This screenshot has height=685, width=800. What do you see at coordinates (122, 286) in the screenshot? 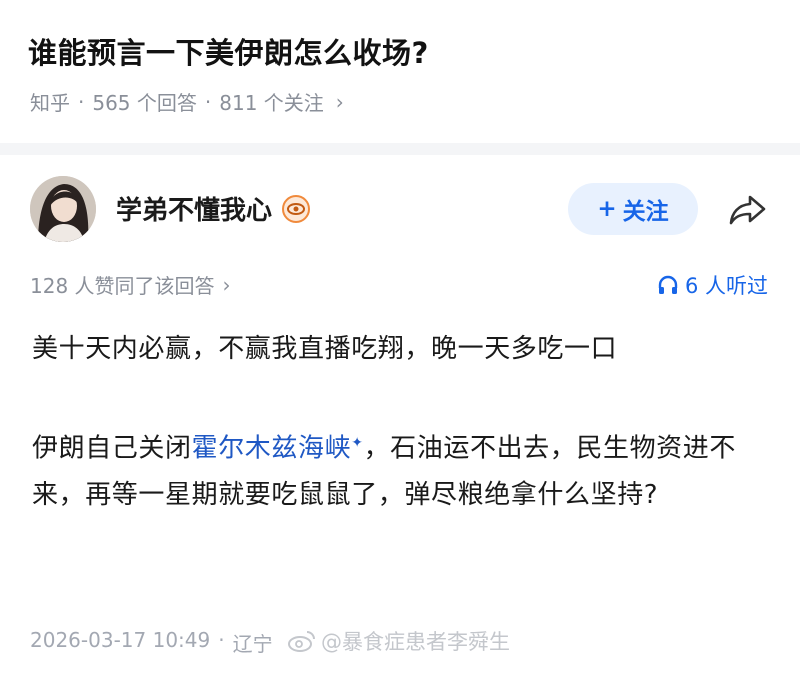
I see `vote-count: 128 人赞同了该回答` at bounding box center [122, 286].